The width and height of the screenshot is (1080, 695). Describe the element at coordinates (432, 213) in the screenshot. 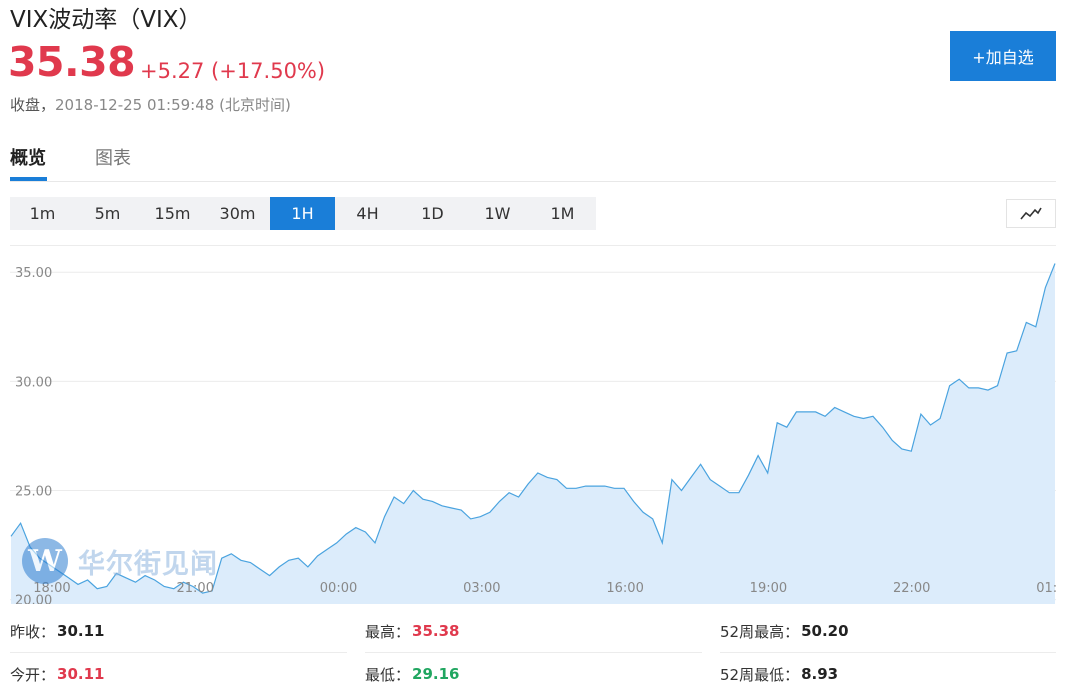

I see `period-1d: 1D` at that location.